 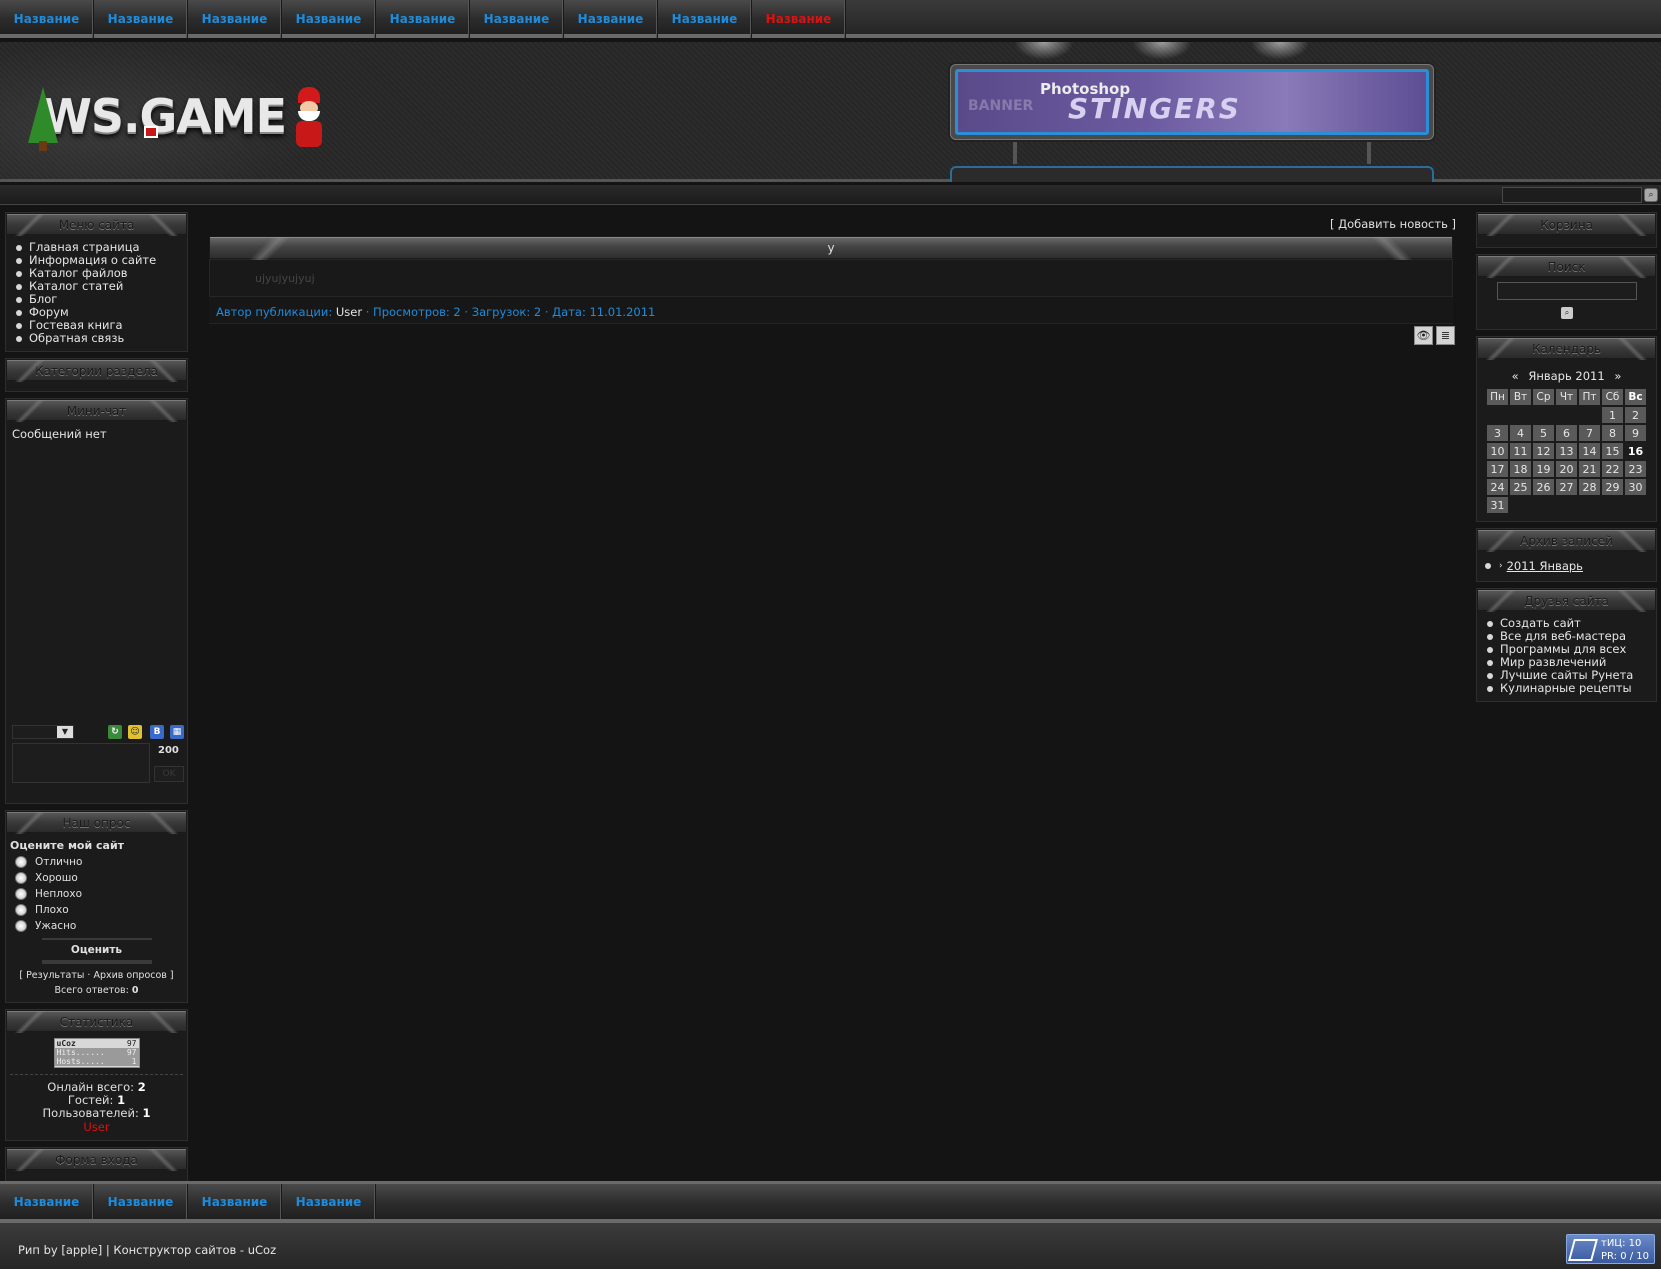 I want to click on calendar-next-link: », so click(x=1617, y=376).